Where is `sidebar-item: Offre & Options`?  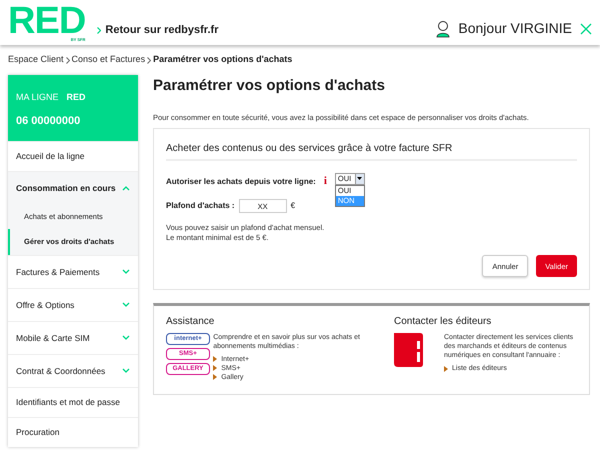 sidebar-item: Offre & Options is located at coordinates (73, 304).